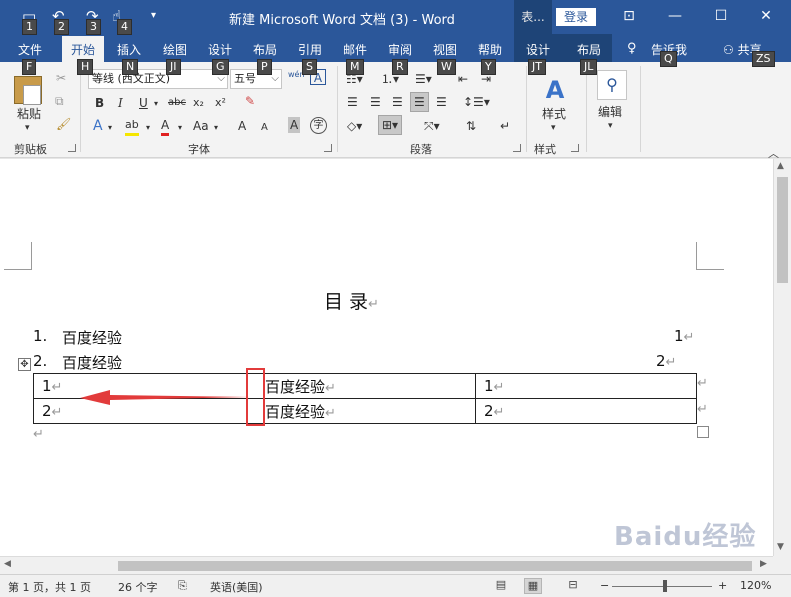  I want to click on paste-dropdown-icon: ▾, so click(27, 128).